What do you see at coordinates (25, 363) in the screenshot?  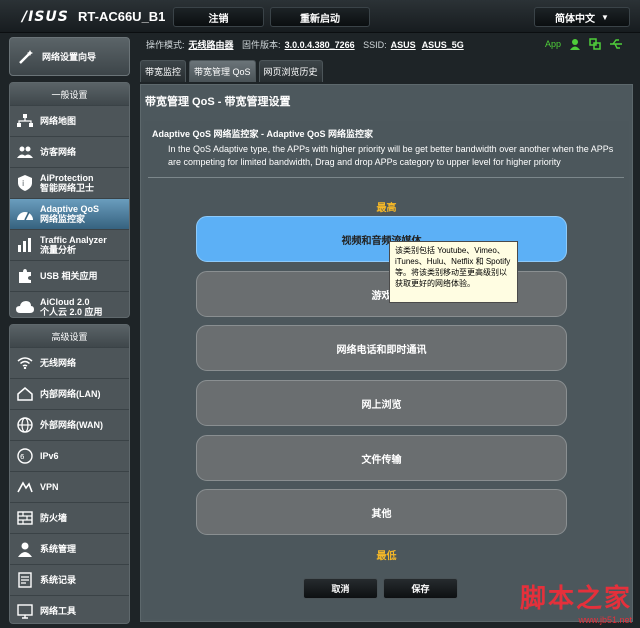 I see `wireless-icon` at bounding box center [25, 363].